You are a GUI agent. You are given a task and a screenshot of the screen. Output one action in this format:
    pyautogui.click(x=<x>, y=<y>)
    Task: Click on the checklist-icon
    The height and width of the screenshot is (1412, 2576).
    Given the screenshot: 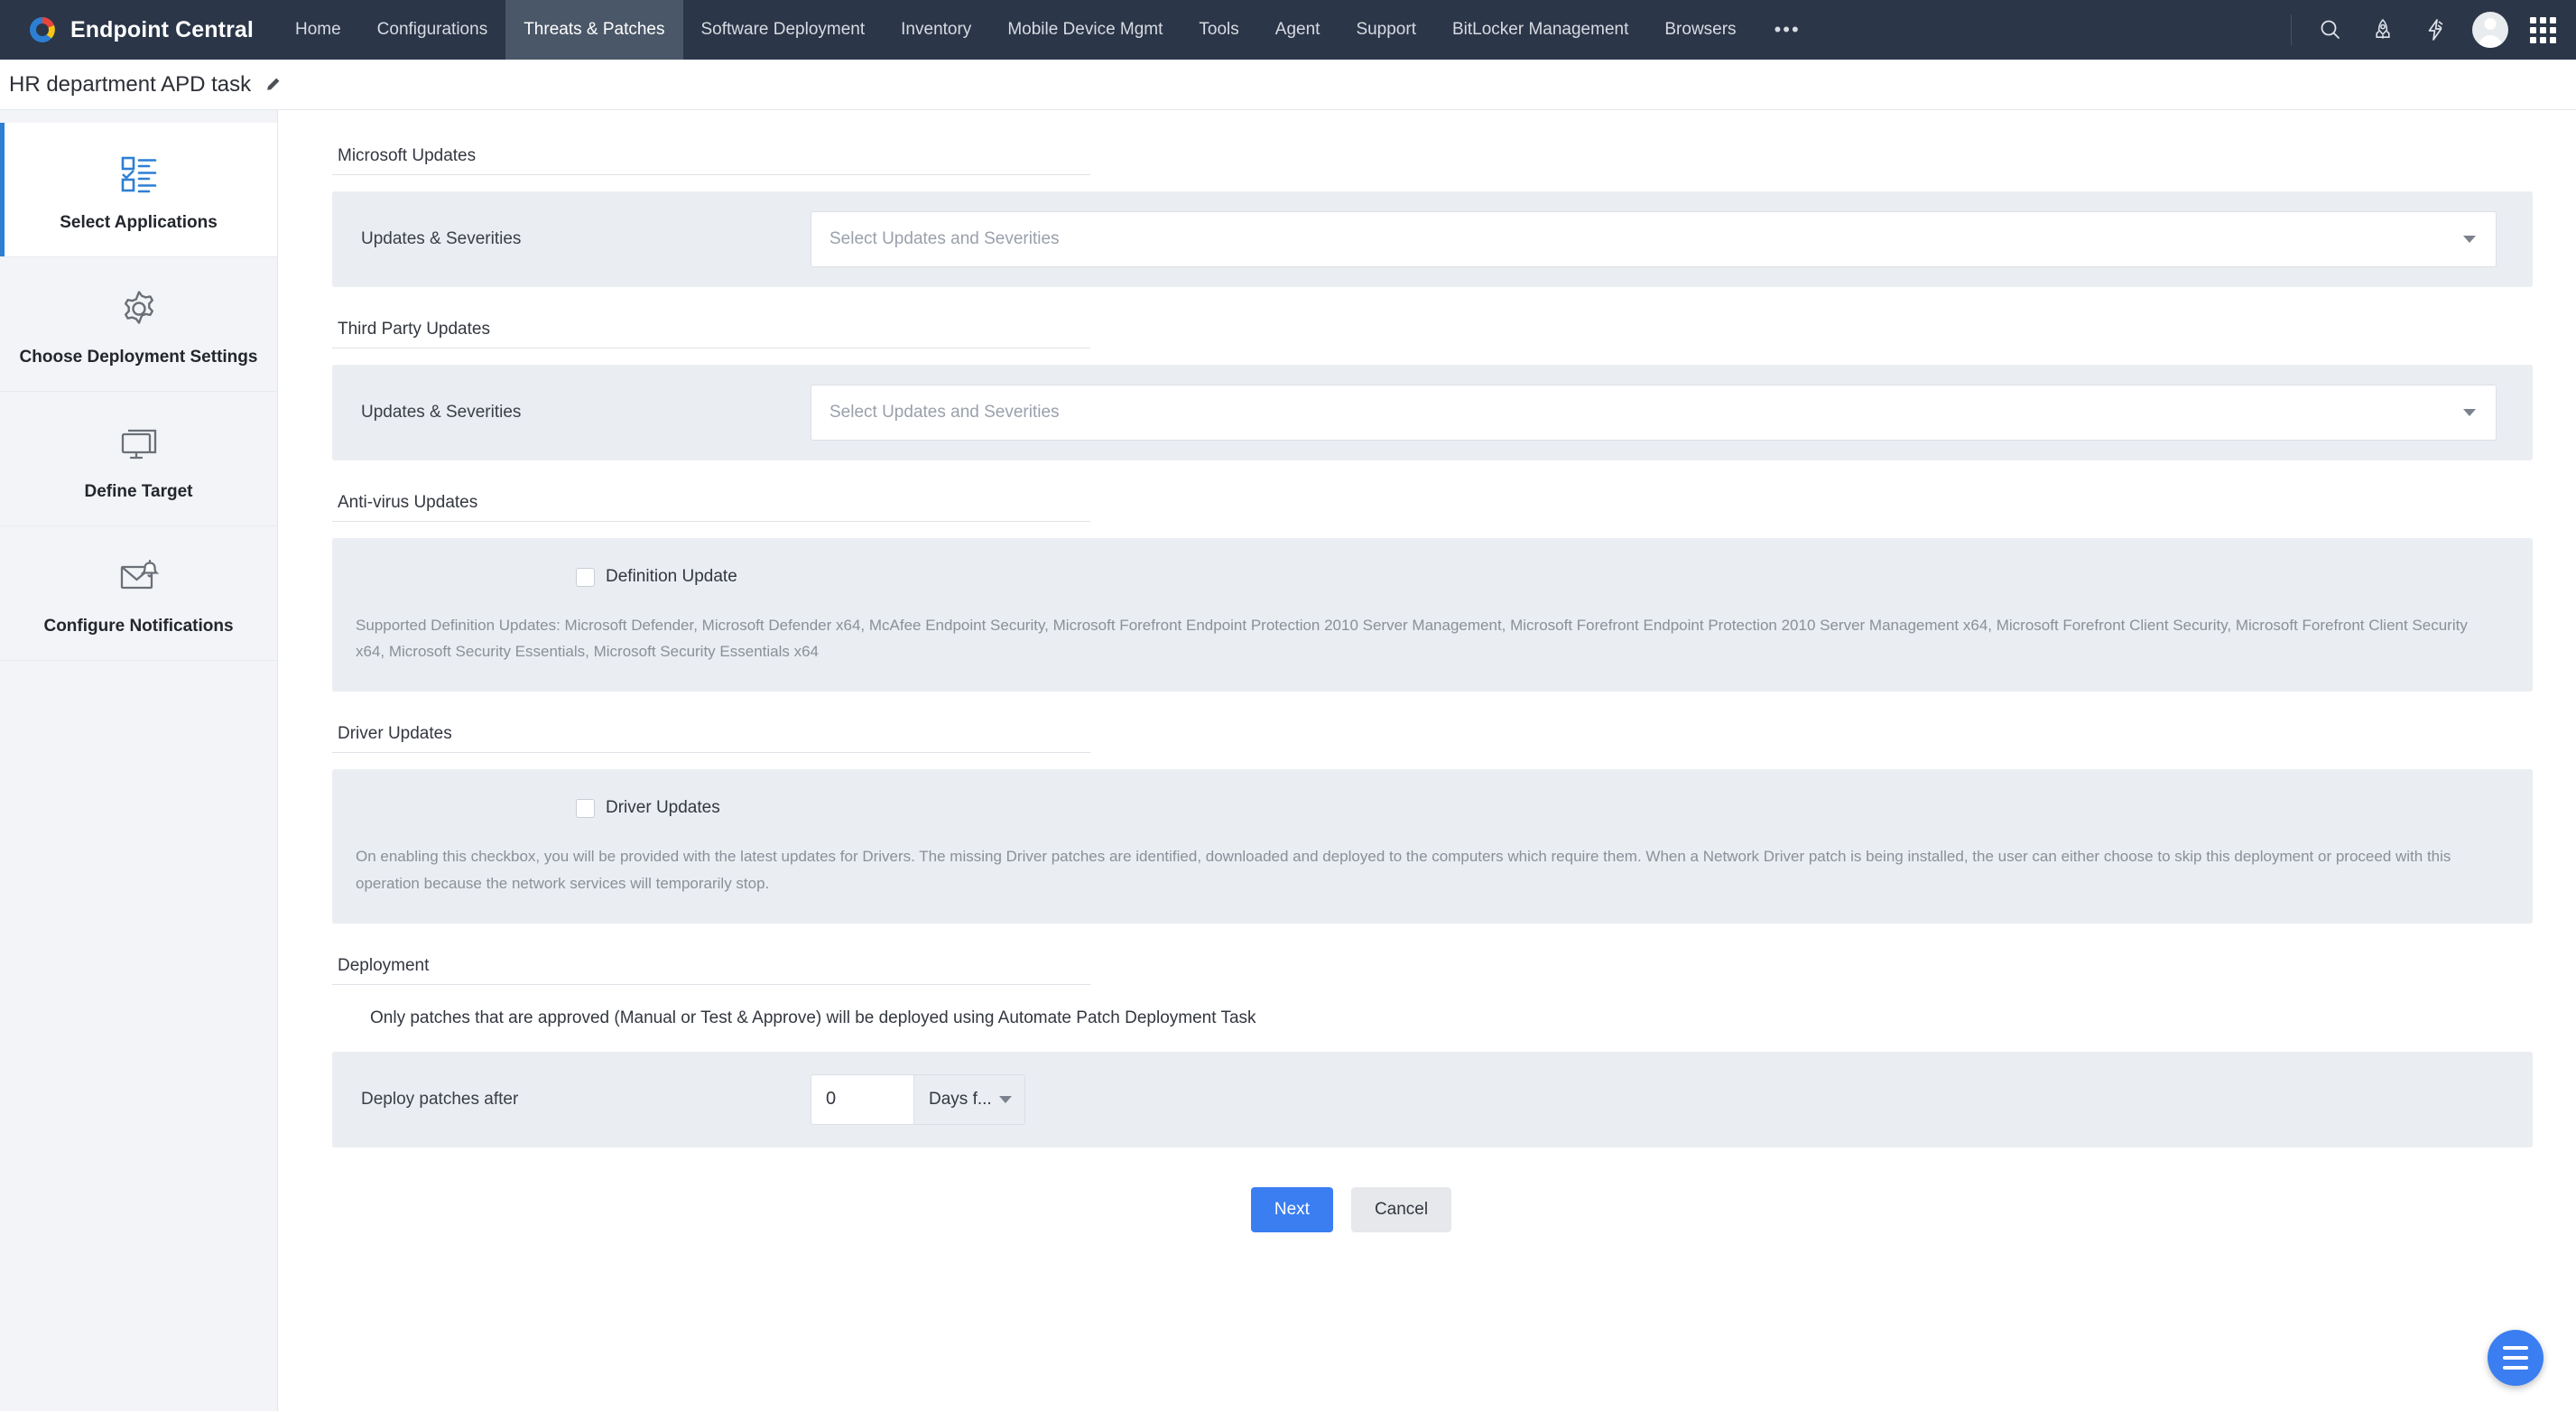 What is the action you would take?
    pyautogui.click(x=138, y=174)
    